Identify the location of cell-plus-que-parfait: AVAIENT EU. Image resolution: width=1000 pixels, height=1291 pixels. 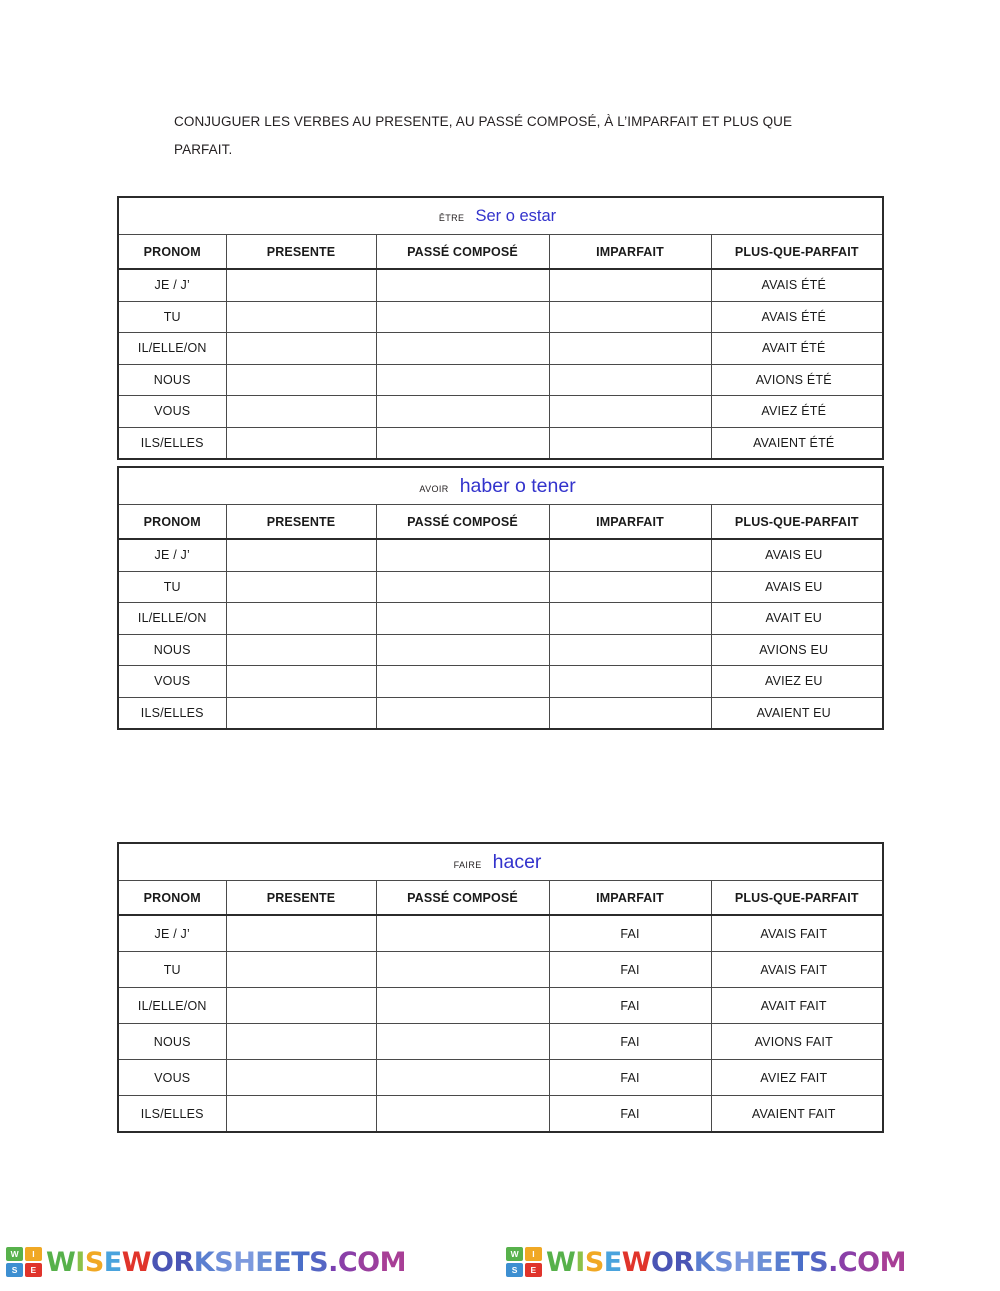
(797, 713).